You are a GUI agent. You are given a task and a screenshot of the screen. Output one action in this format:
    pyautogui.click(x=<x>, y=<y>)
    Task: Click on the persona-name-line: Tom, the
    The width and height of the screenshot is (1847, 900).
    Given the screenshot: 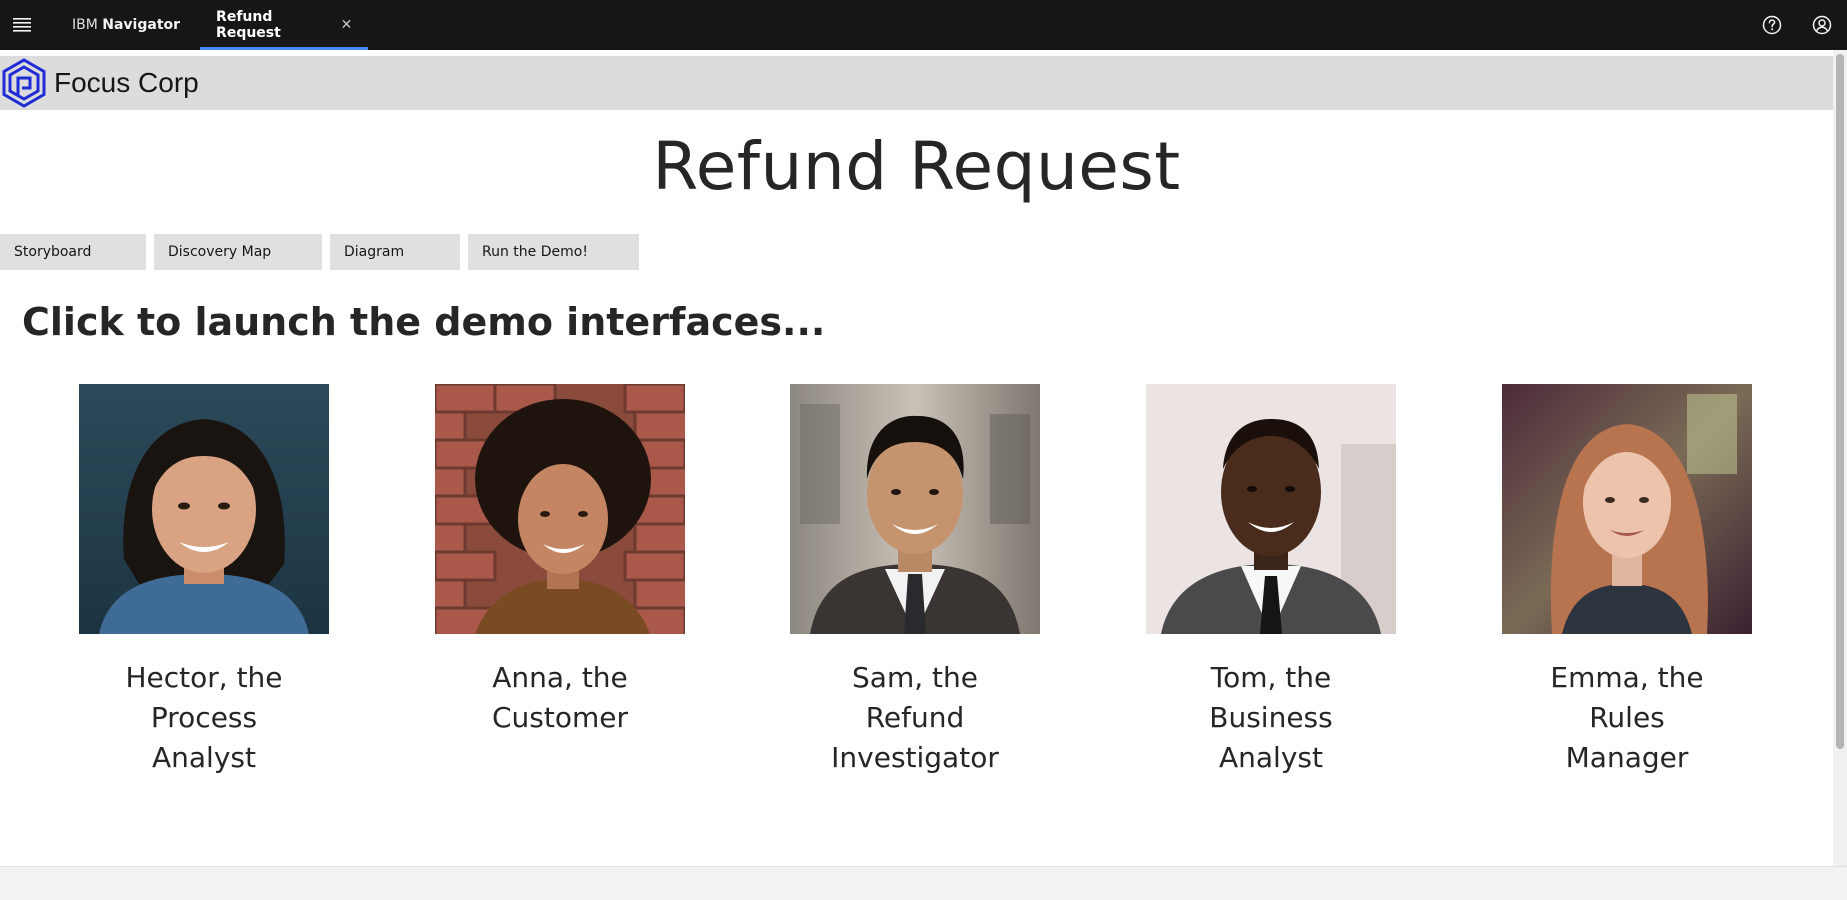 What is the action you would take?
    pyautogui.click(x=1271, y=677)
    